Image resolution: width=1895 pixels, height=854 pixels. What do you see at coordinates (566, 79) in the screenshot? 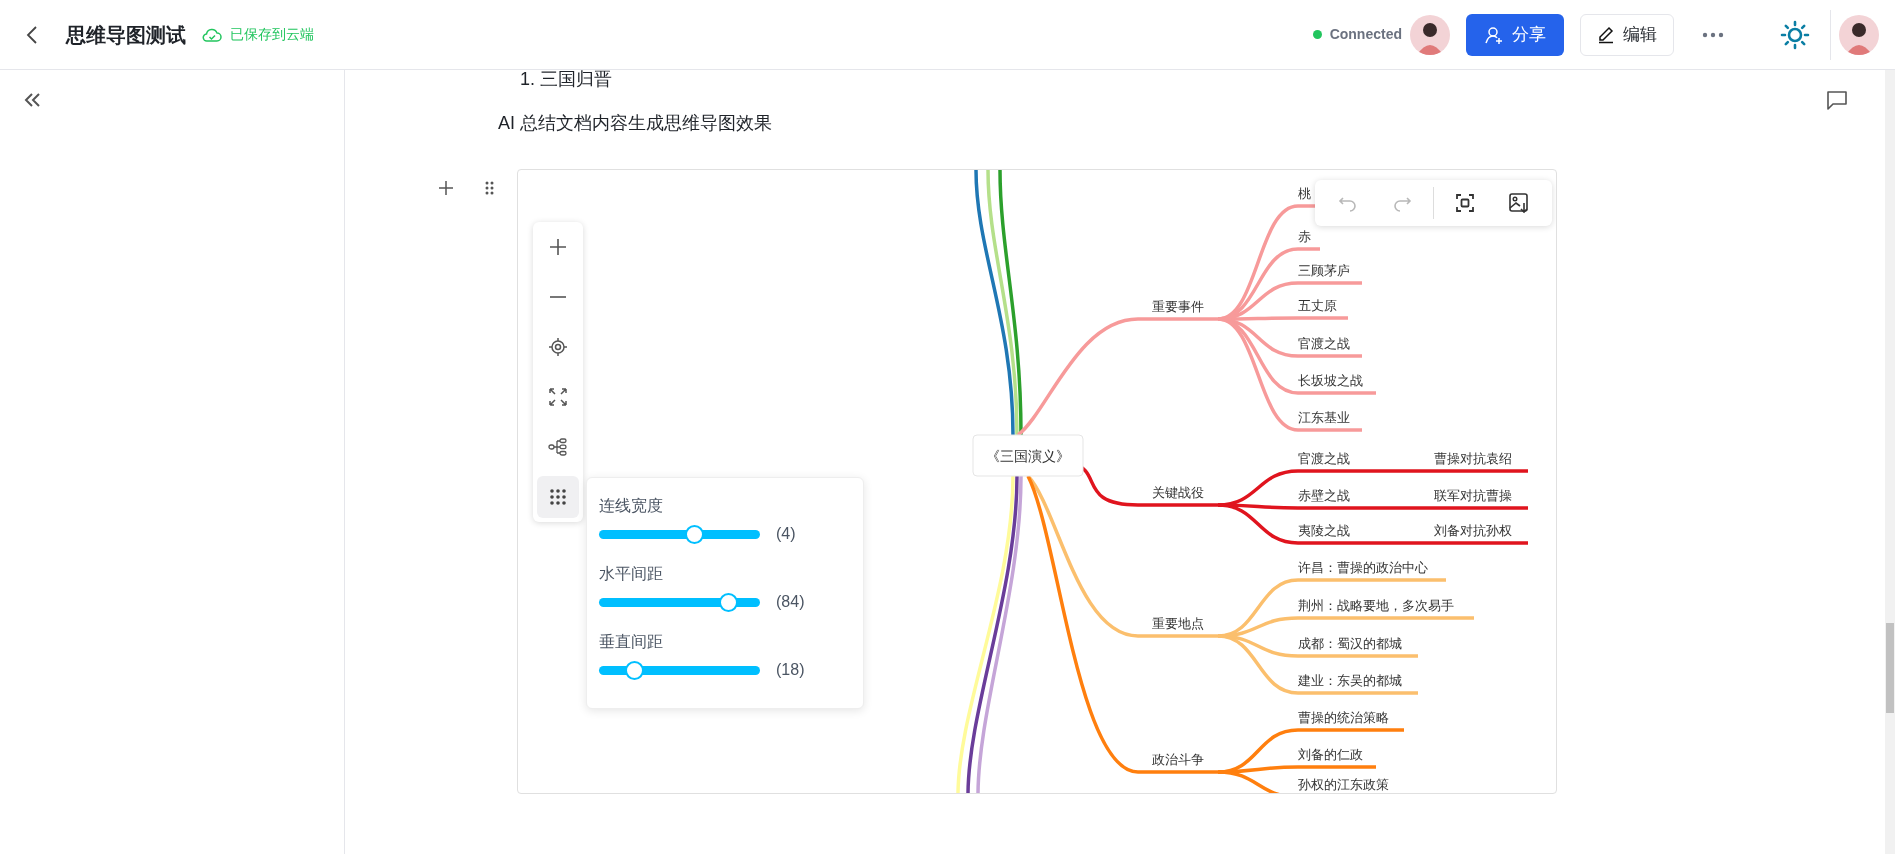
I see `list-item: 1. 三国归晋` at bounding box center [566, 79].